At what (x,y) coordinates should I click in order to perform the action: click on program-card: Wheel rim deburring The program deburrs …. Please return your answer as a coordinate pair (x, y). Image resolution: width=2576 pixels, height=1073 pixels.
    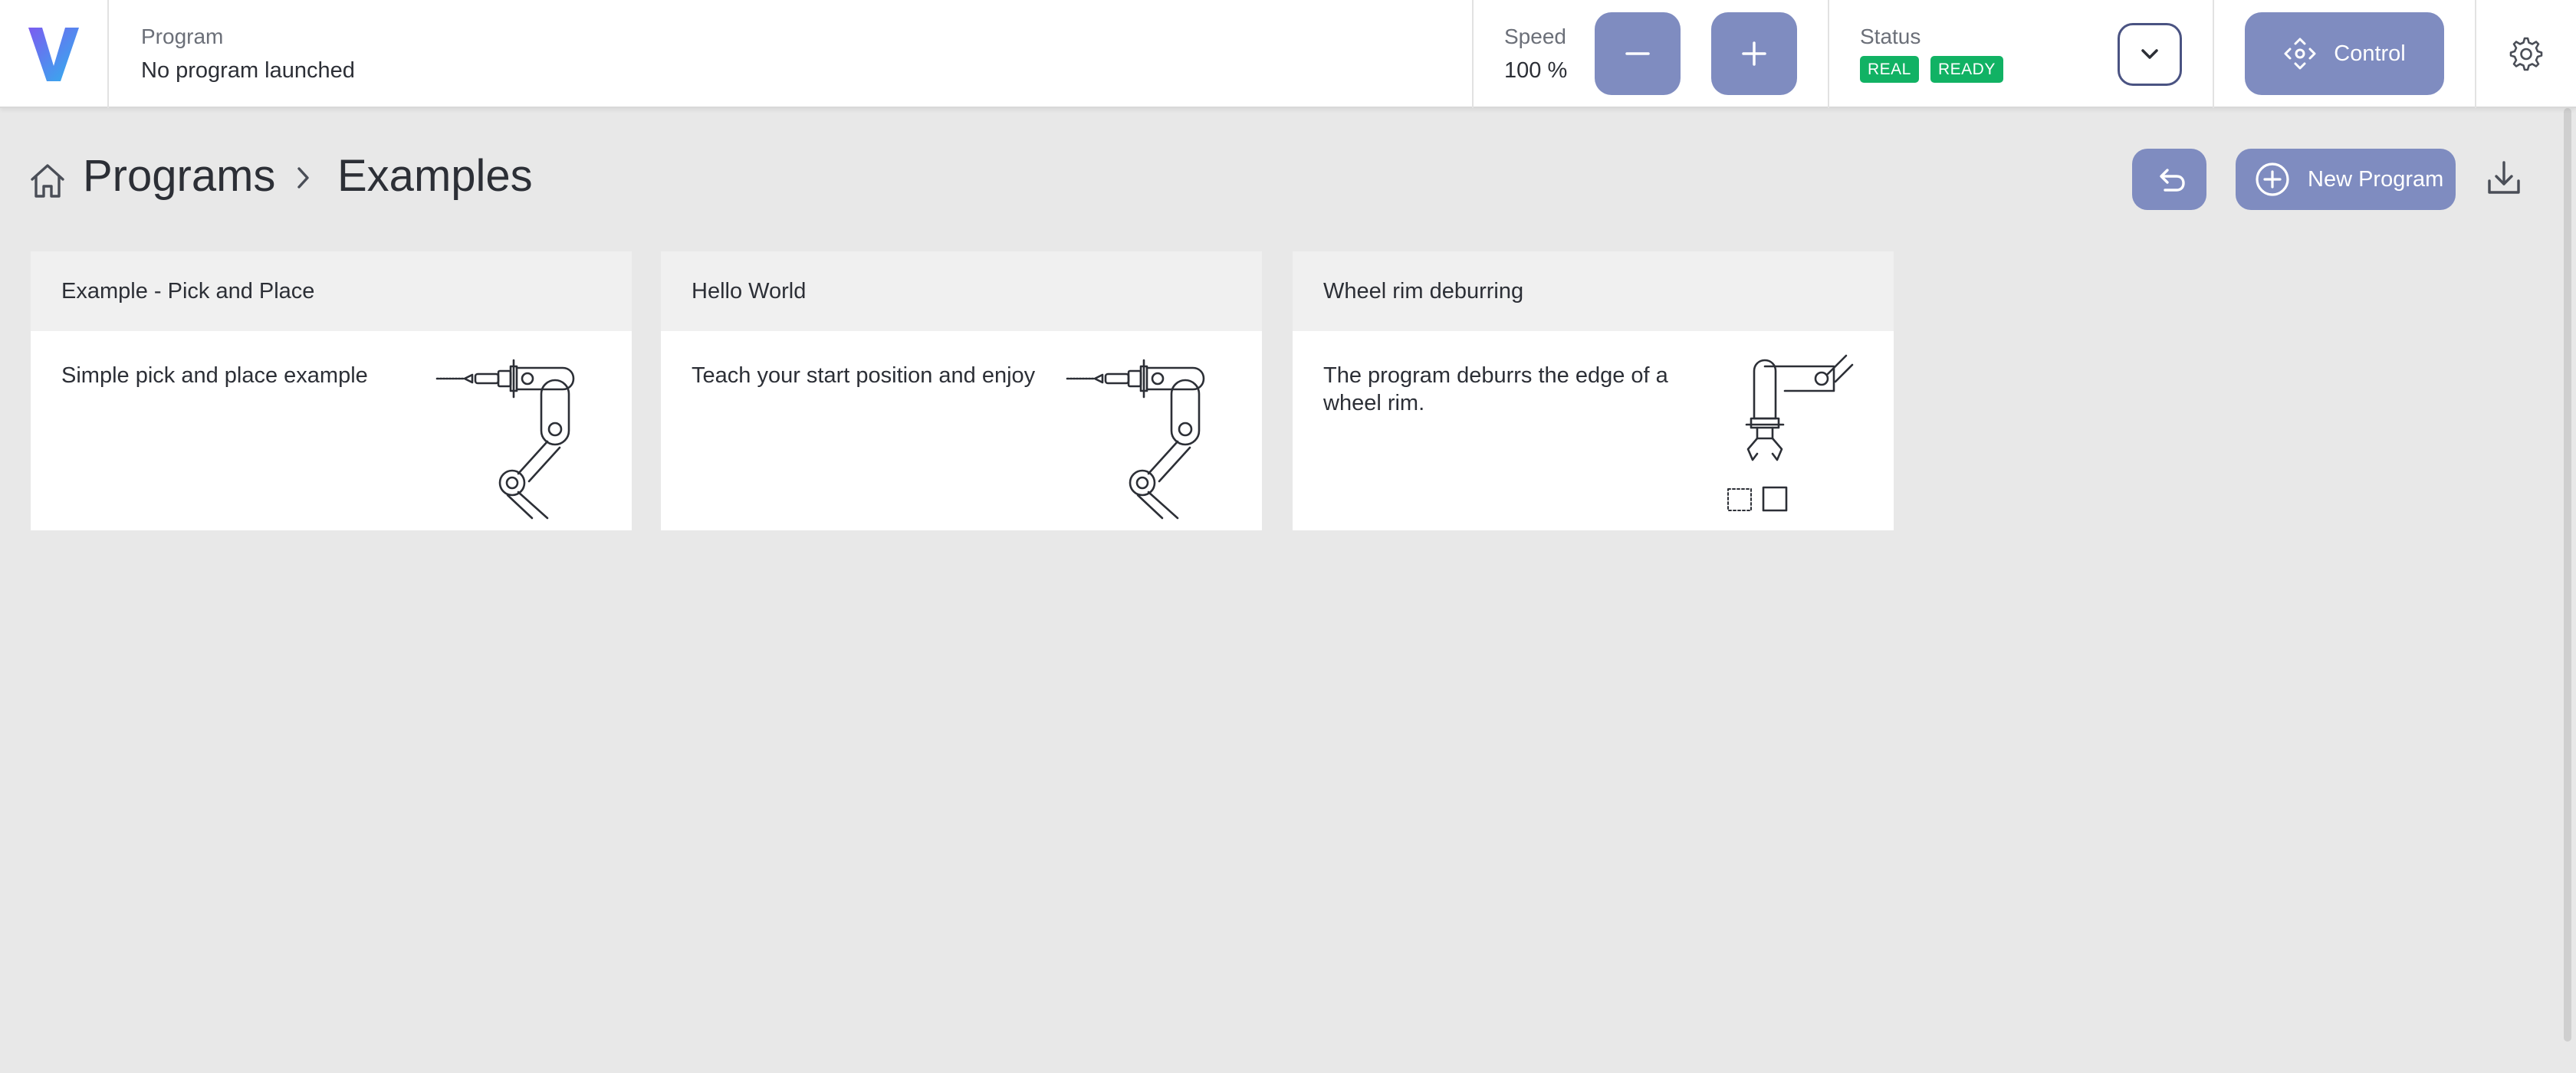
    Looking at the image, I should click on (1594, 390).